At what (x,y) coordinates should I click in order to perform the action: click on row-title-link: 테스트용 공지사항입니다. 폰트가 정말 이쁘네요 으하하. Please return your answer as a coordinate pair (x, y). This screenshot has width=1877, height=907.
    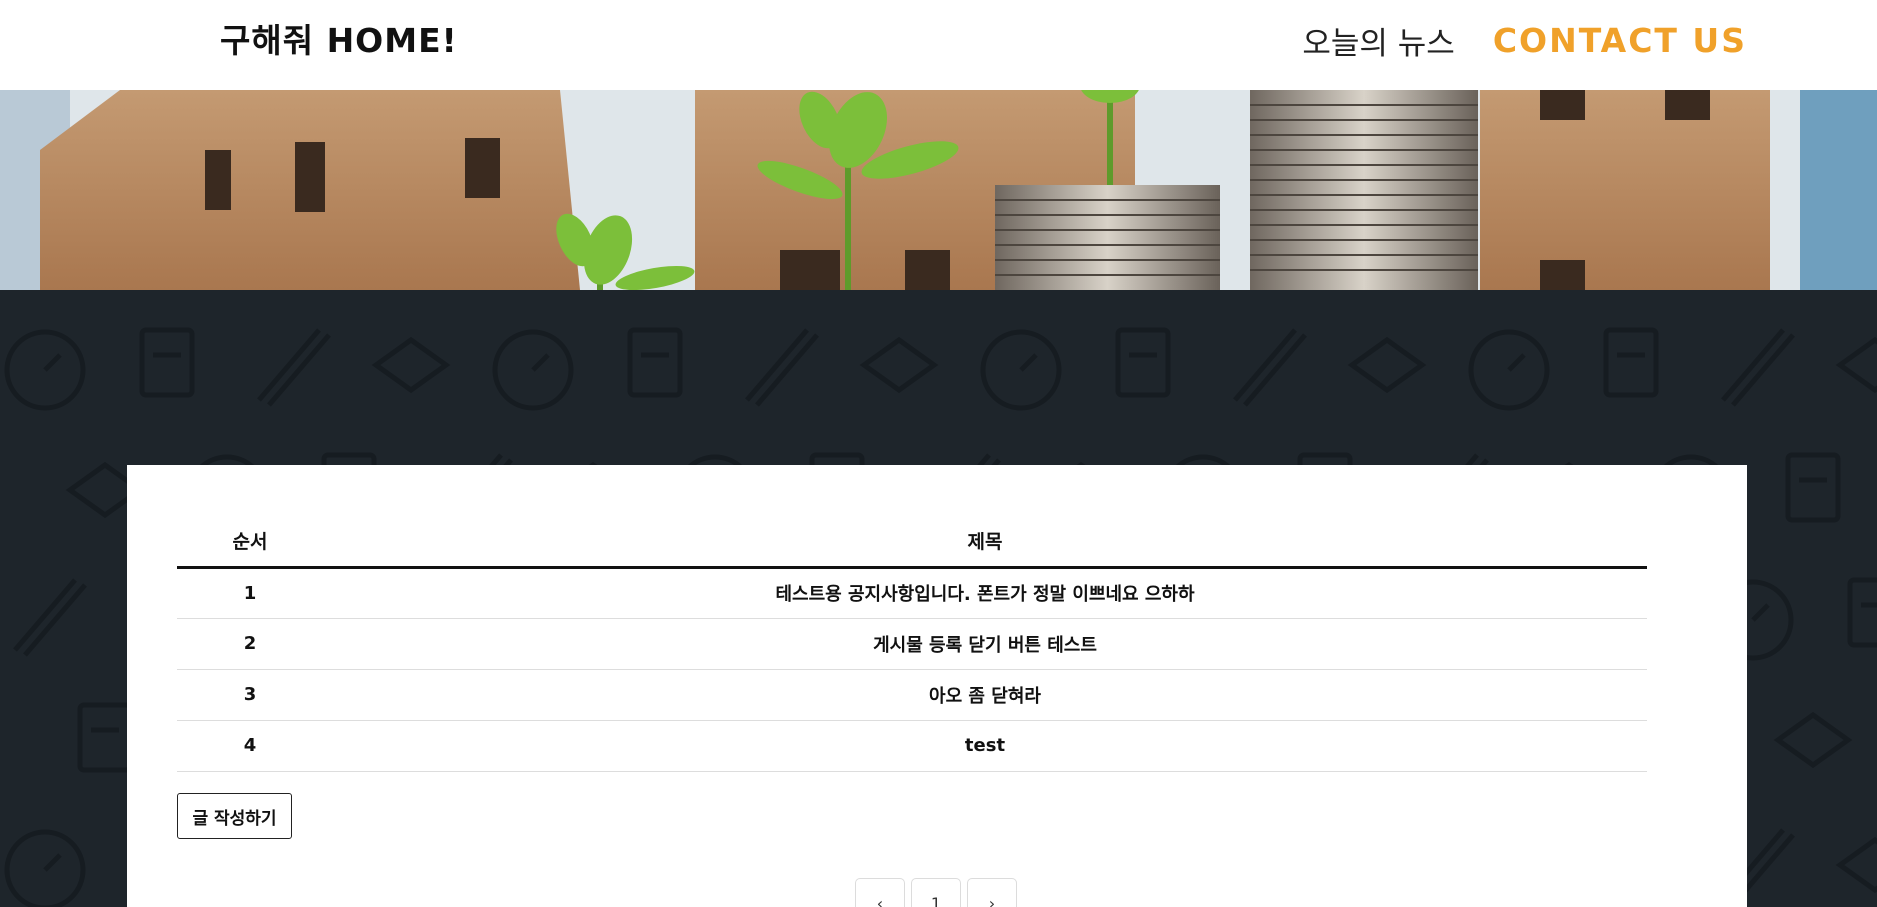
    Looking at the image, I should click on (985, 593).